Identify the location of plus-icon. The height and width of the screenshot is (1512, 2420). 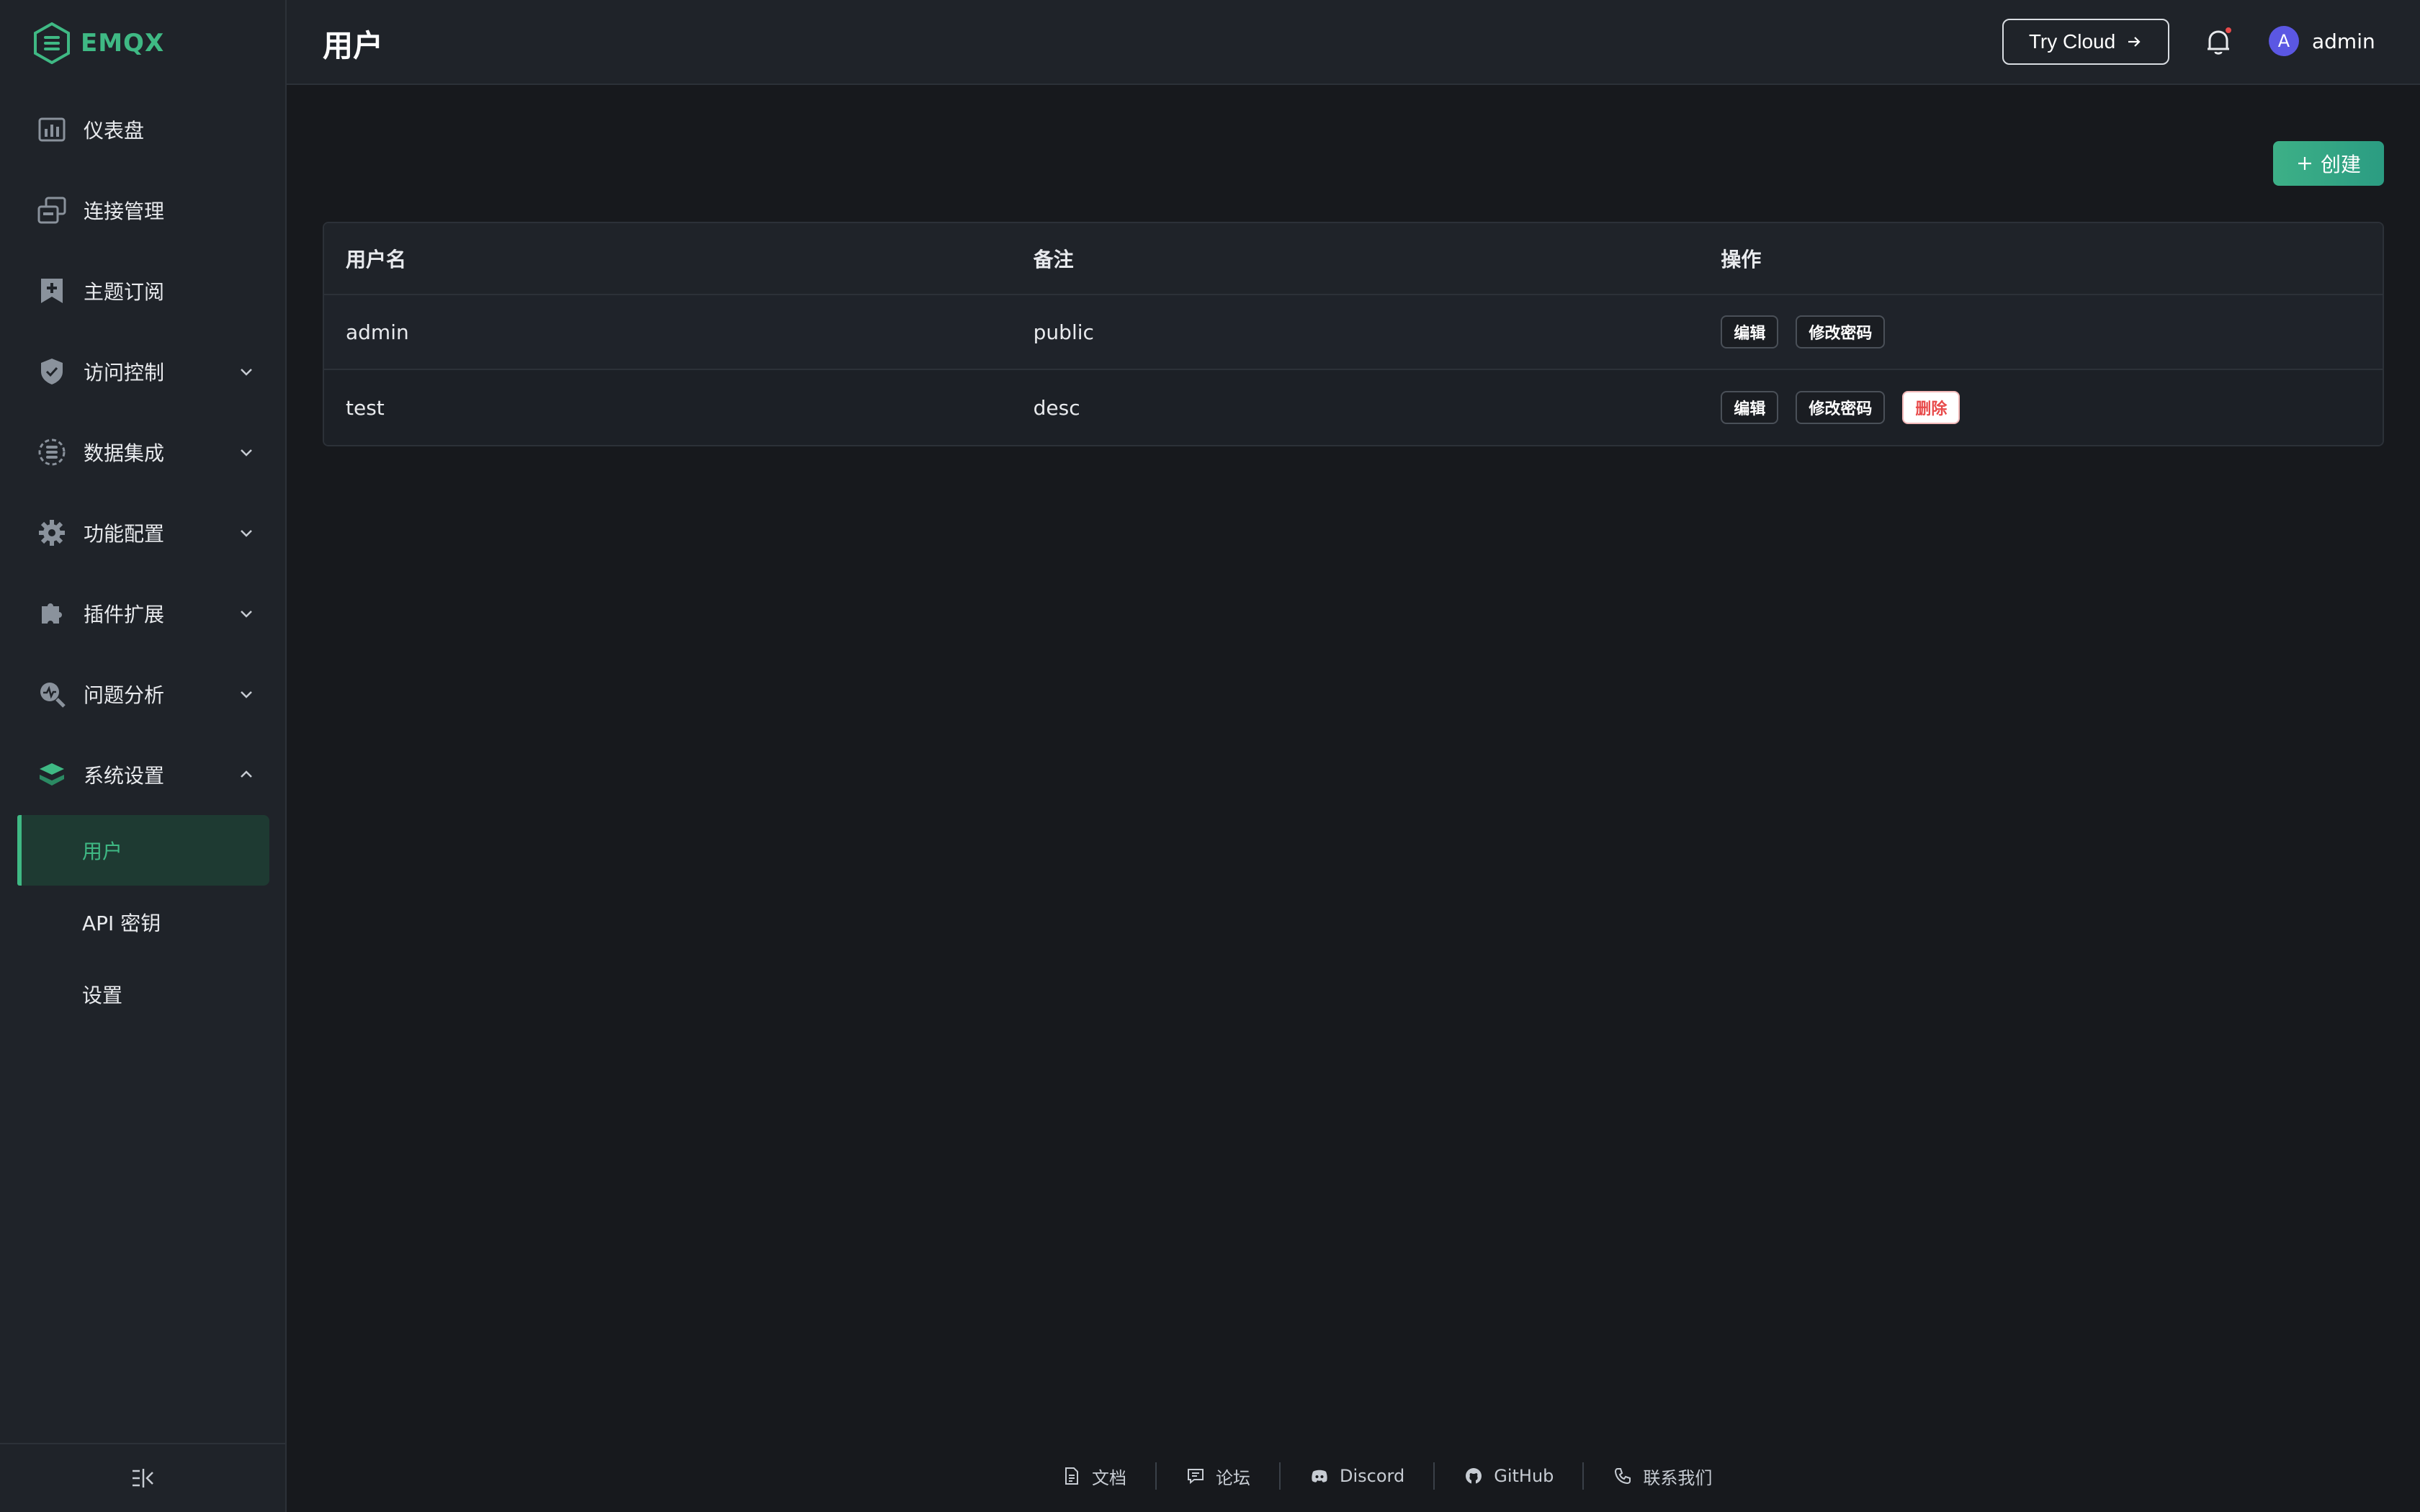
(2304, 163).